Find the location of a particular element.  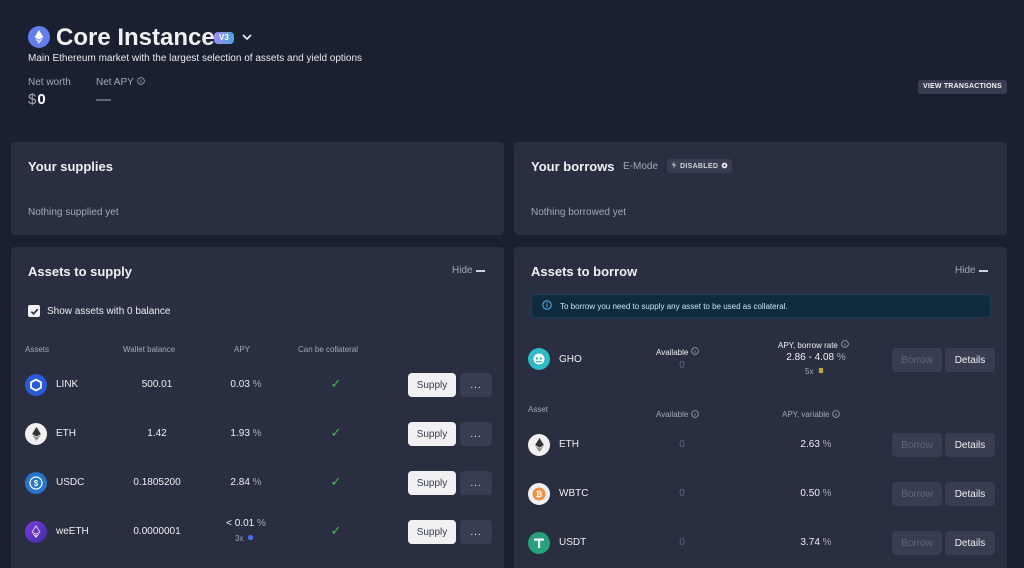

hide-borrow-toggle: Hide is located at coordinates (971, 270).